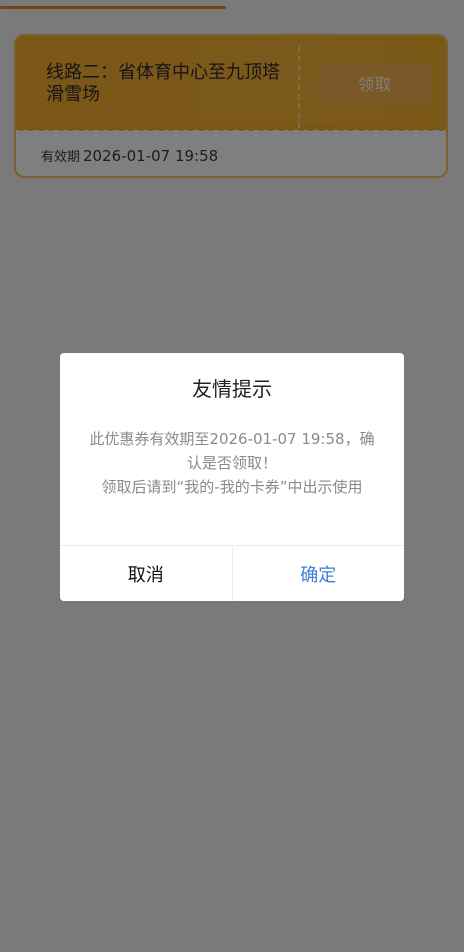  I want to click on confirm-button: 确定, so click(318, 573).